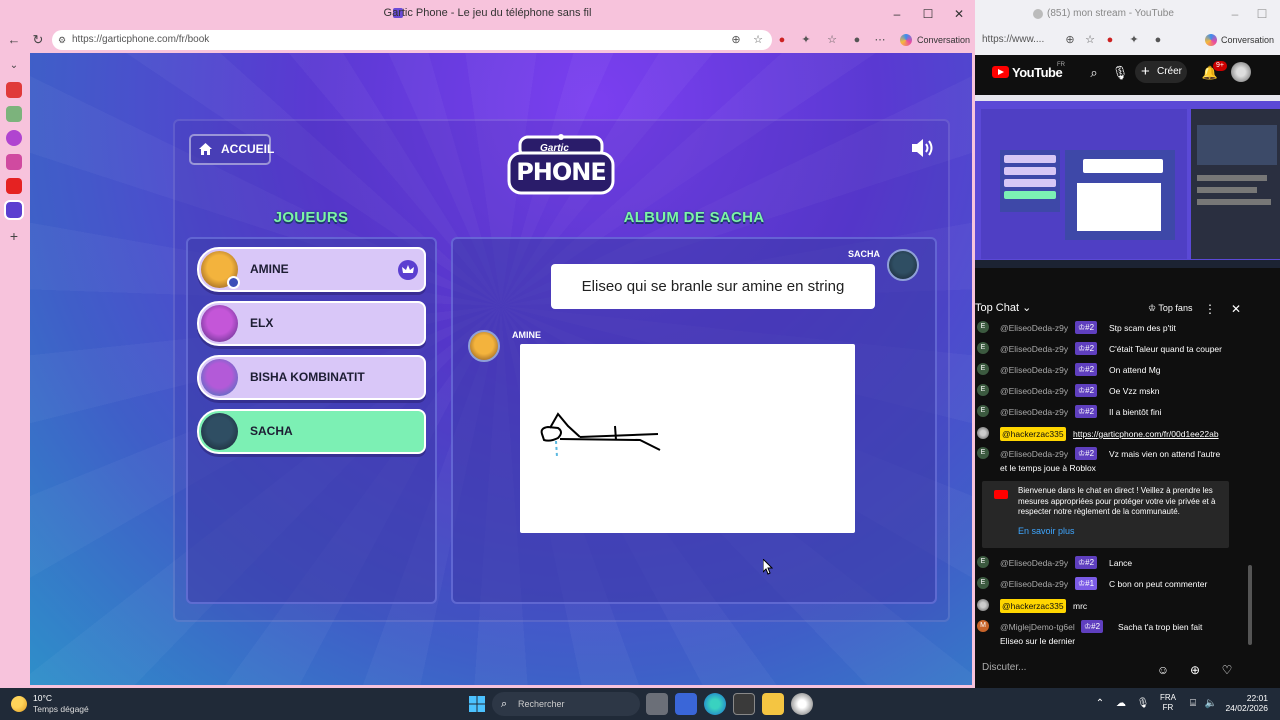 The height and width of the screenshot is (720, 1280). What do you see at coordinates (1227, 670) in the screenshot?
I see `heart-icon: ♡` at bounding box center [1227, 670].